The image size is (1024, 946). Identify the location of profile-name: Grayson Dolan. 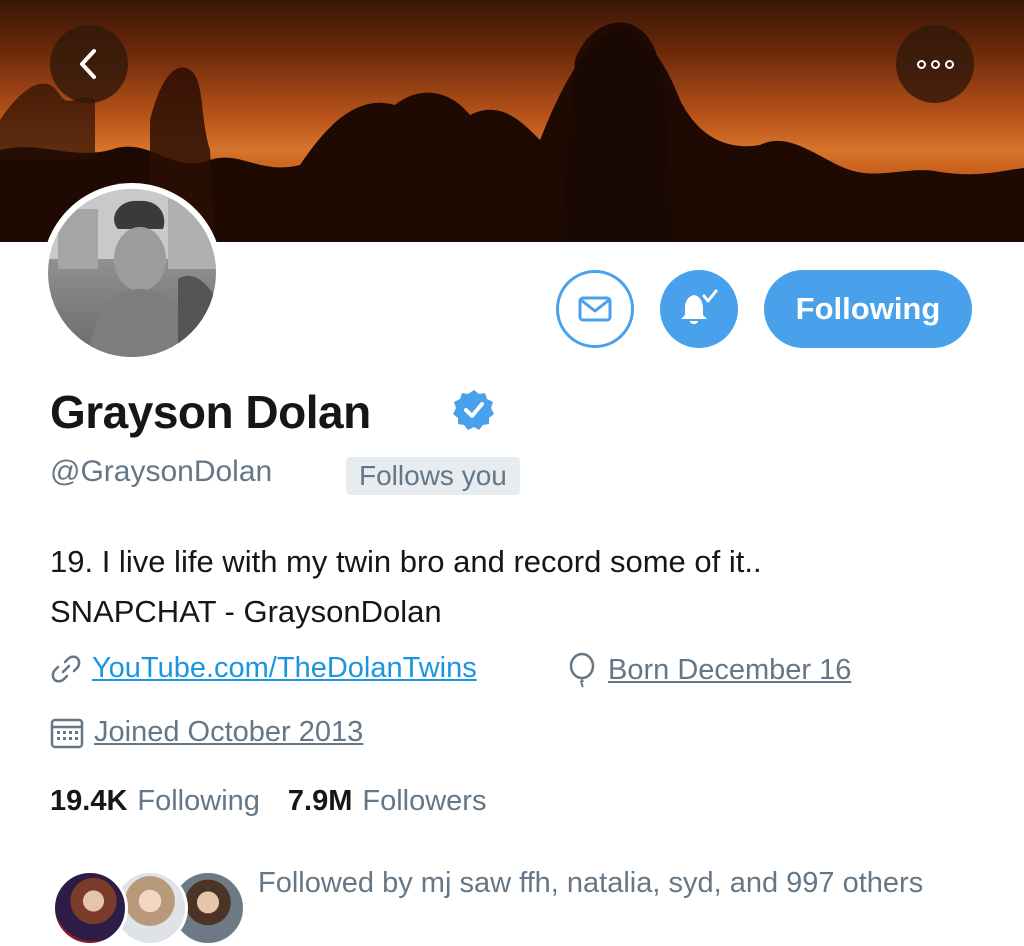
(210, 412).